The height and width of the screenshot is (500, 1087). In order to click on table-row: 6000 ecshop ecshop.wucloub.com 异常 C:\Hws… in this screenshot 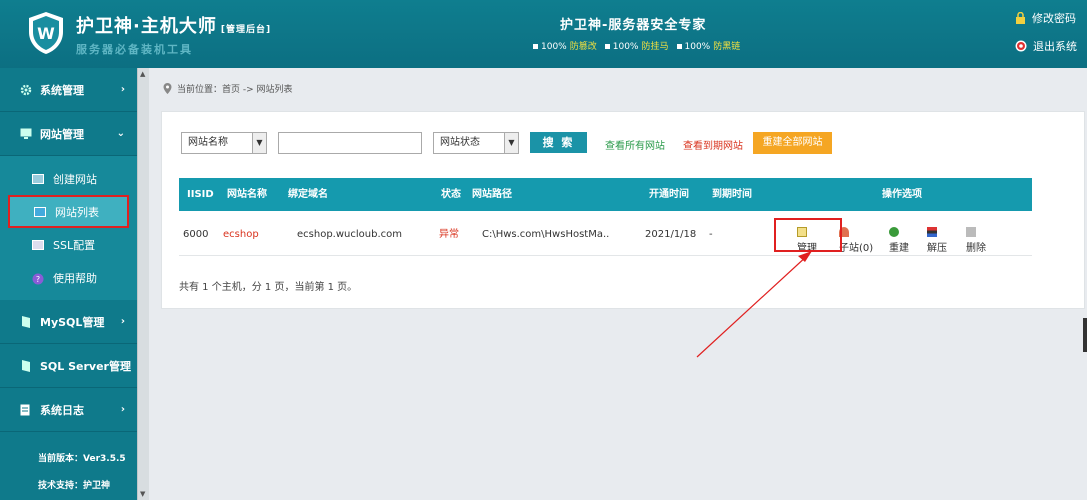, I will do `click(605, 234)`.